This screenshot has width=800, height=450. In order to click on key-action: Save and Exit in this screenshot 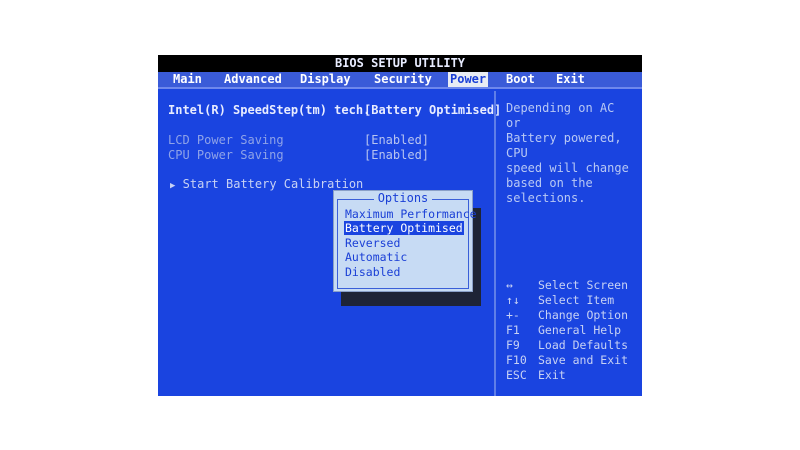, I will do `click(583, 360)`.